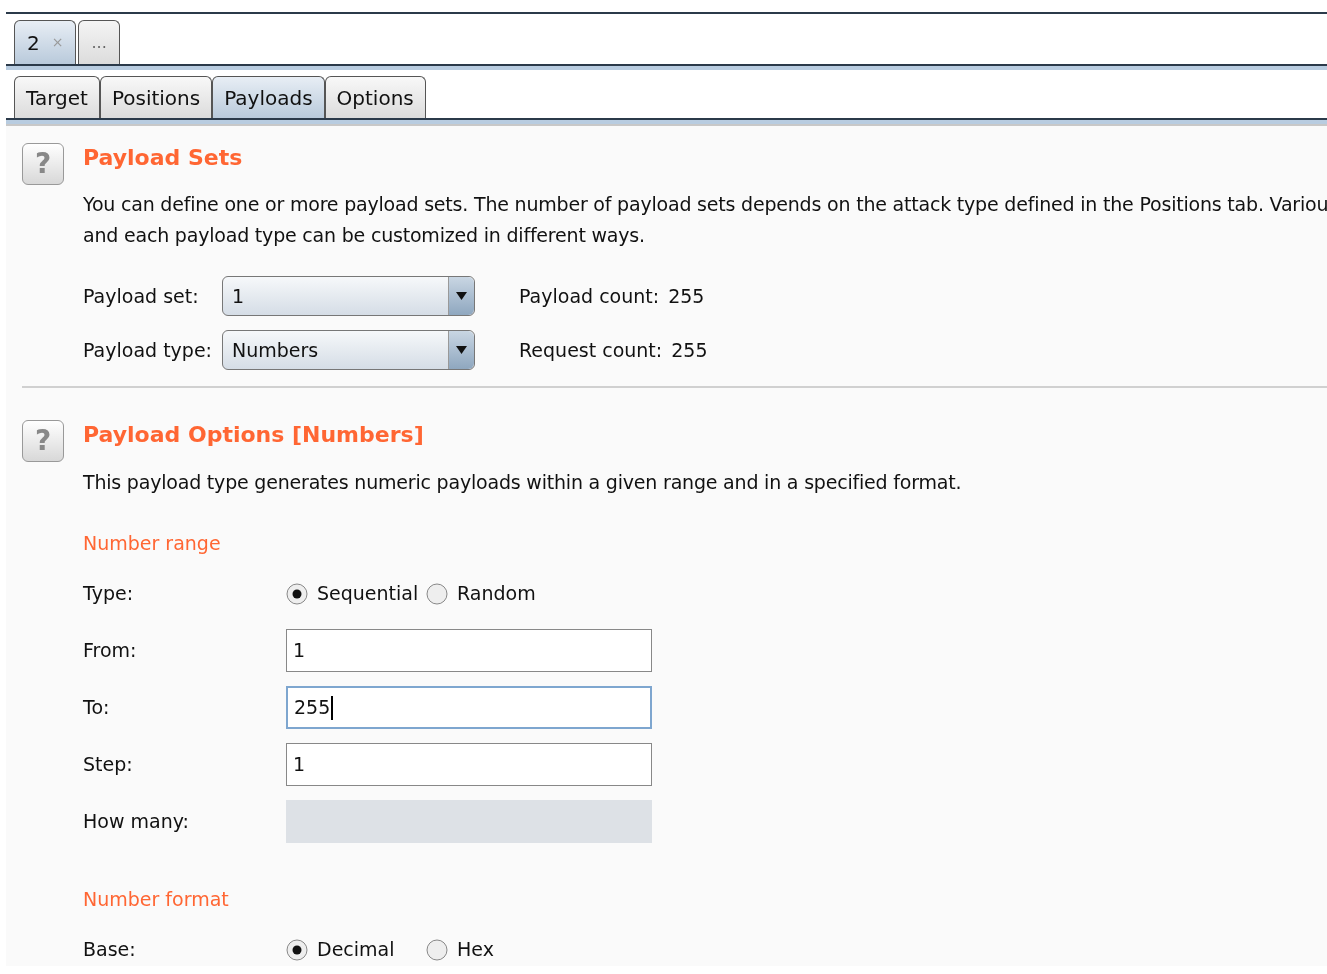  Describe the element at coordinates (469, 707) in the screenshot. I see `input-field: 255` at that location.